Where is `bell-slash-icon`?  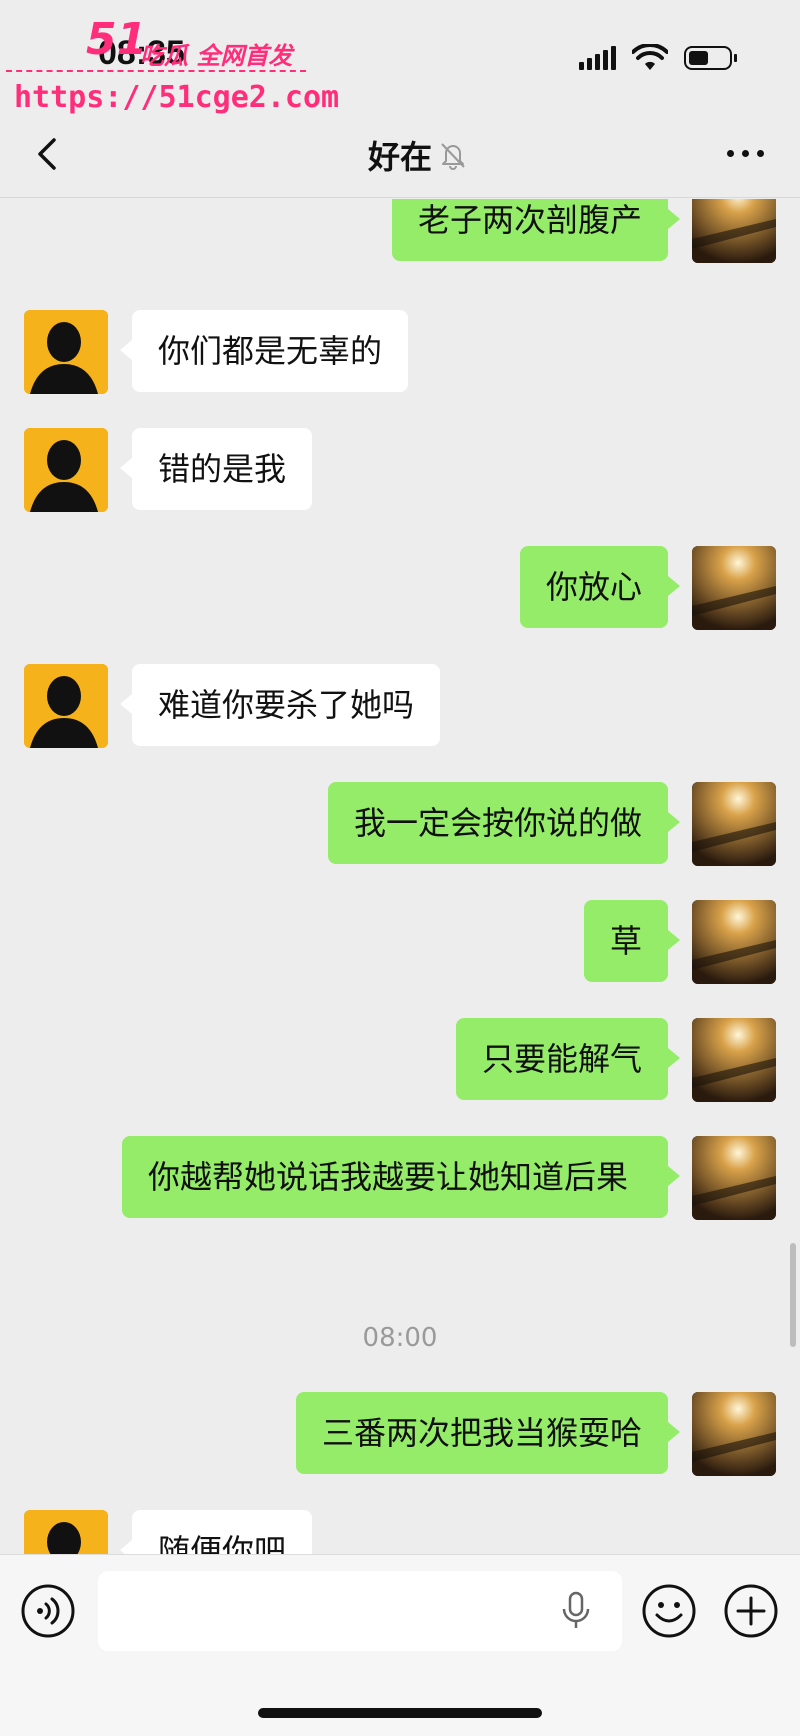
bell-slash-icon is located at coordinates (453, 156).